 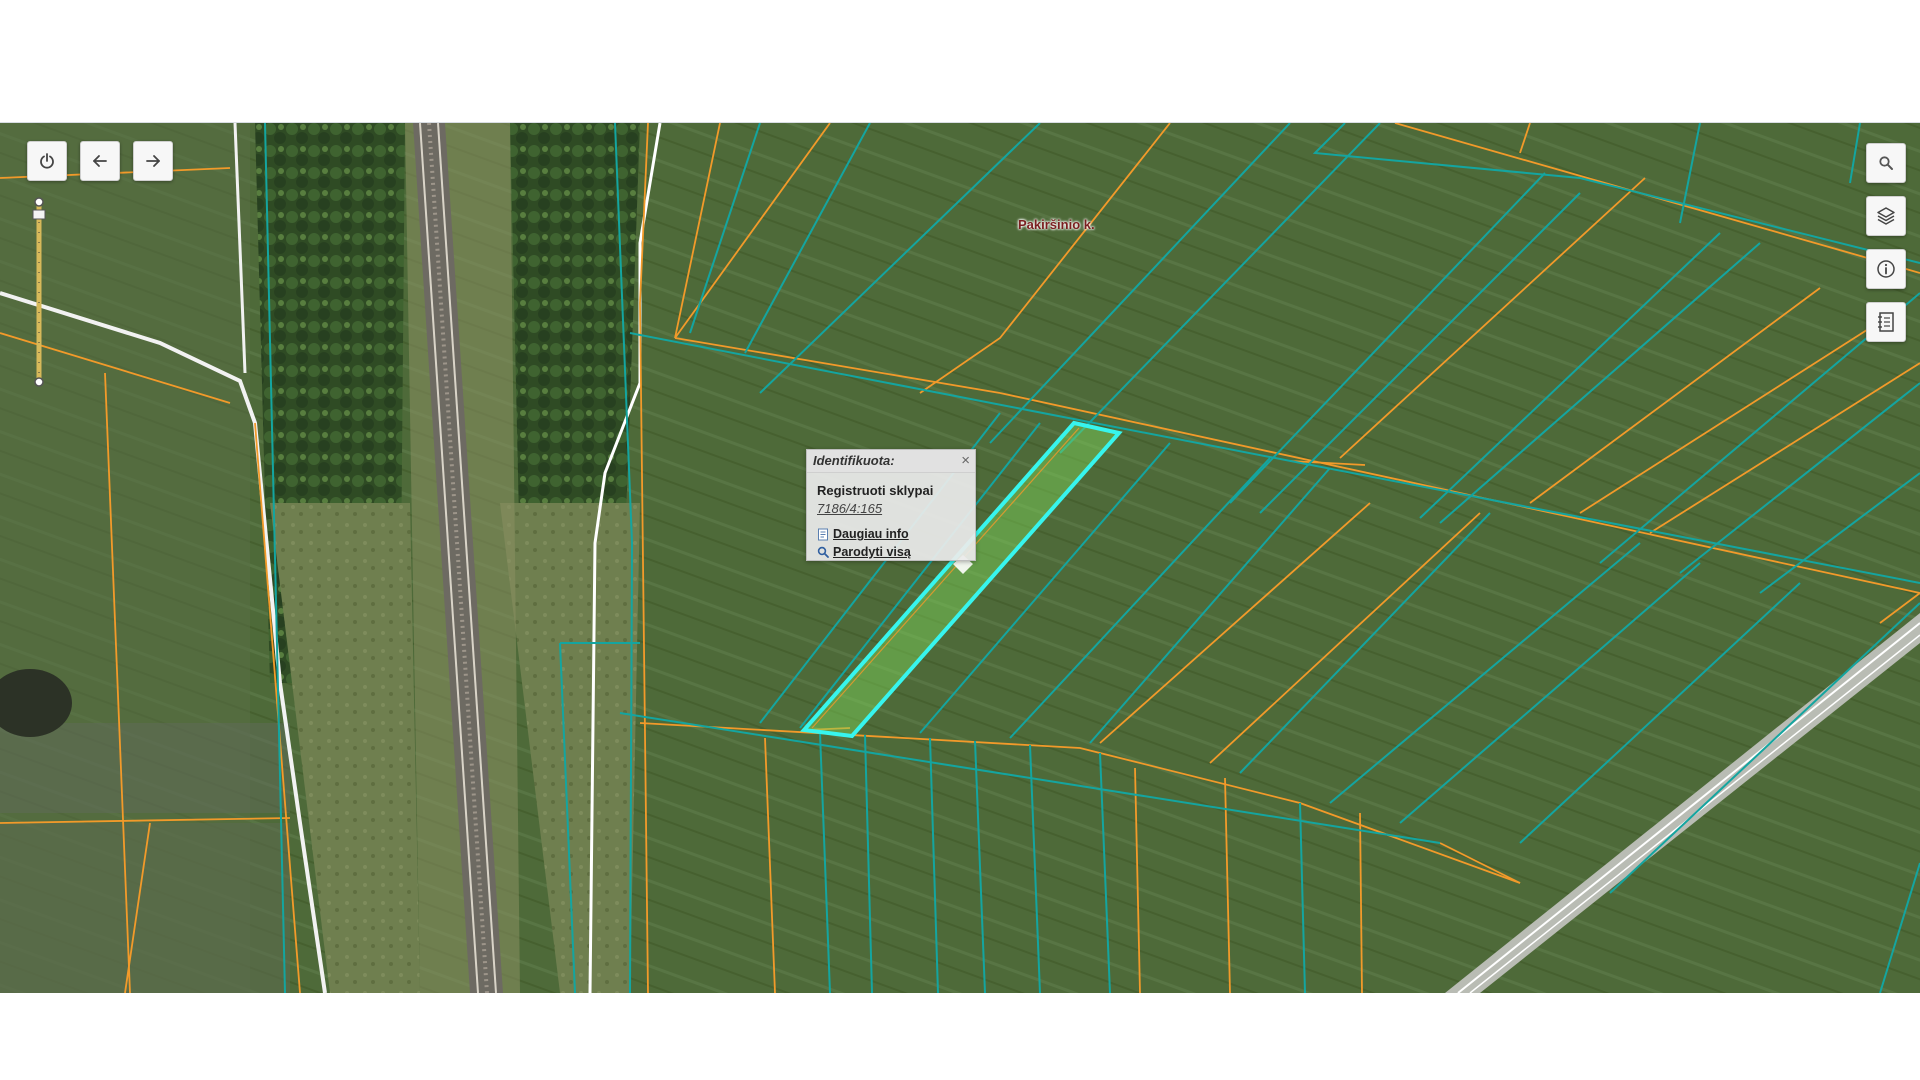 What do you see at coordinates (823, 534) in the screenshot?
I see `document-icon` at bounding box center [823, 534].